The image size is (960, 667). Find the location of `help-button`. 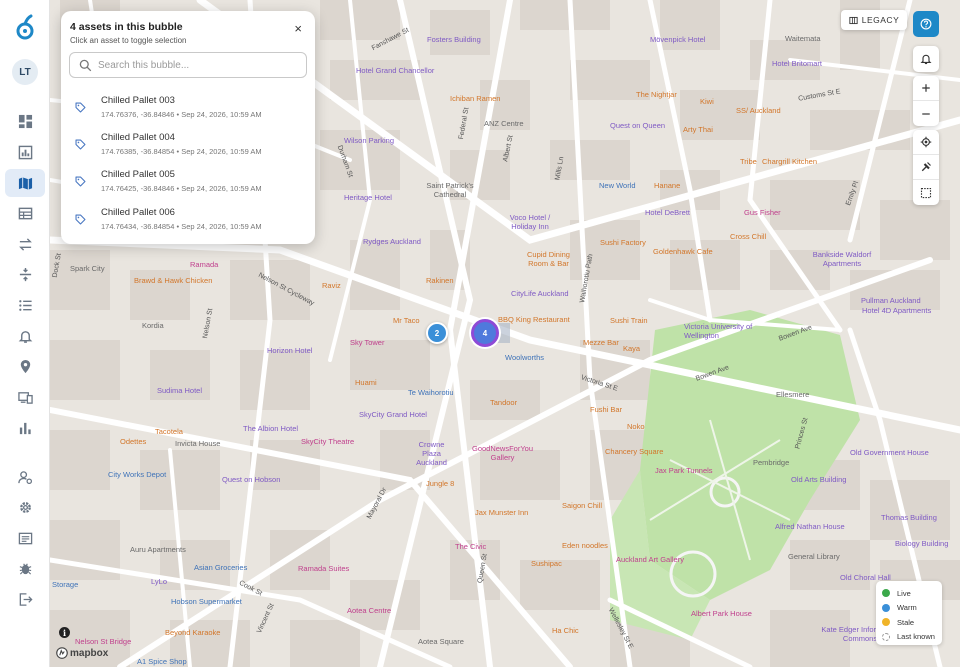

help-button is located at coordinates (926, 24).